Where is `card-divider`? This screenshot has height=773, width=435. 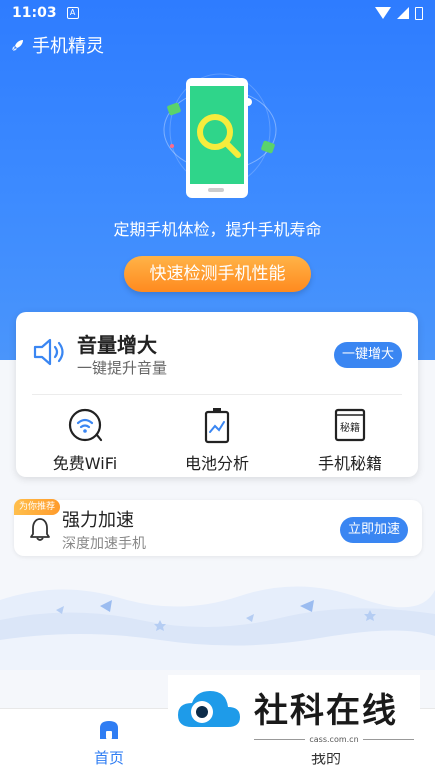 card-divider is located at coordinates (217, 394).